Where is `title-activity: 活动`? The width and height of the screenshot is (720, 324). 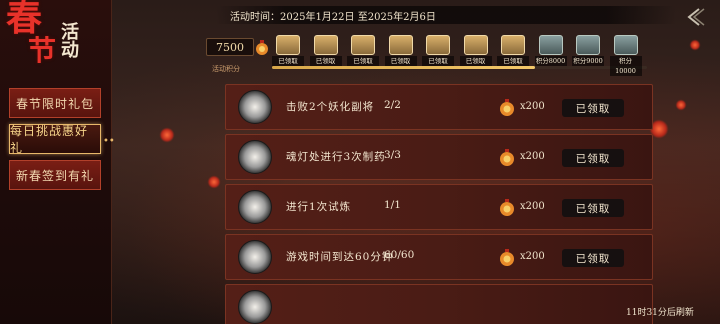 title-activity: 活动 is located at coordinates (68, 40).